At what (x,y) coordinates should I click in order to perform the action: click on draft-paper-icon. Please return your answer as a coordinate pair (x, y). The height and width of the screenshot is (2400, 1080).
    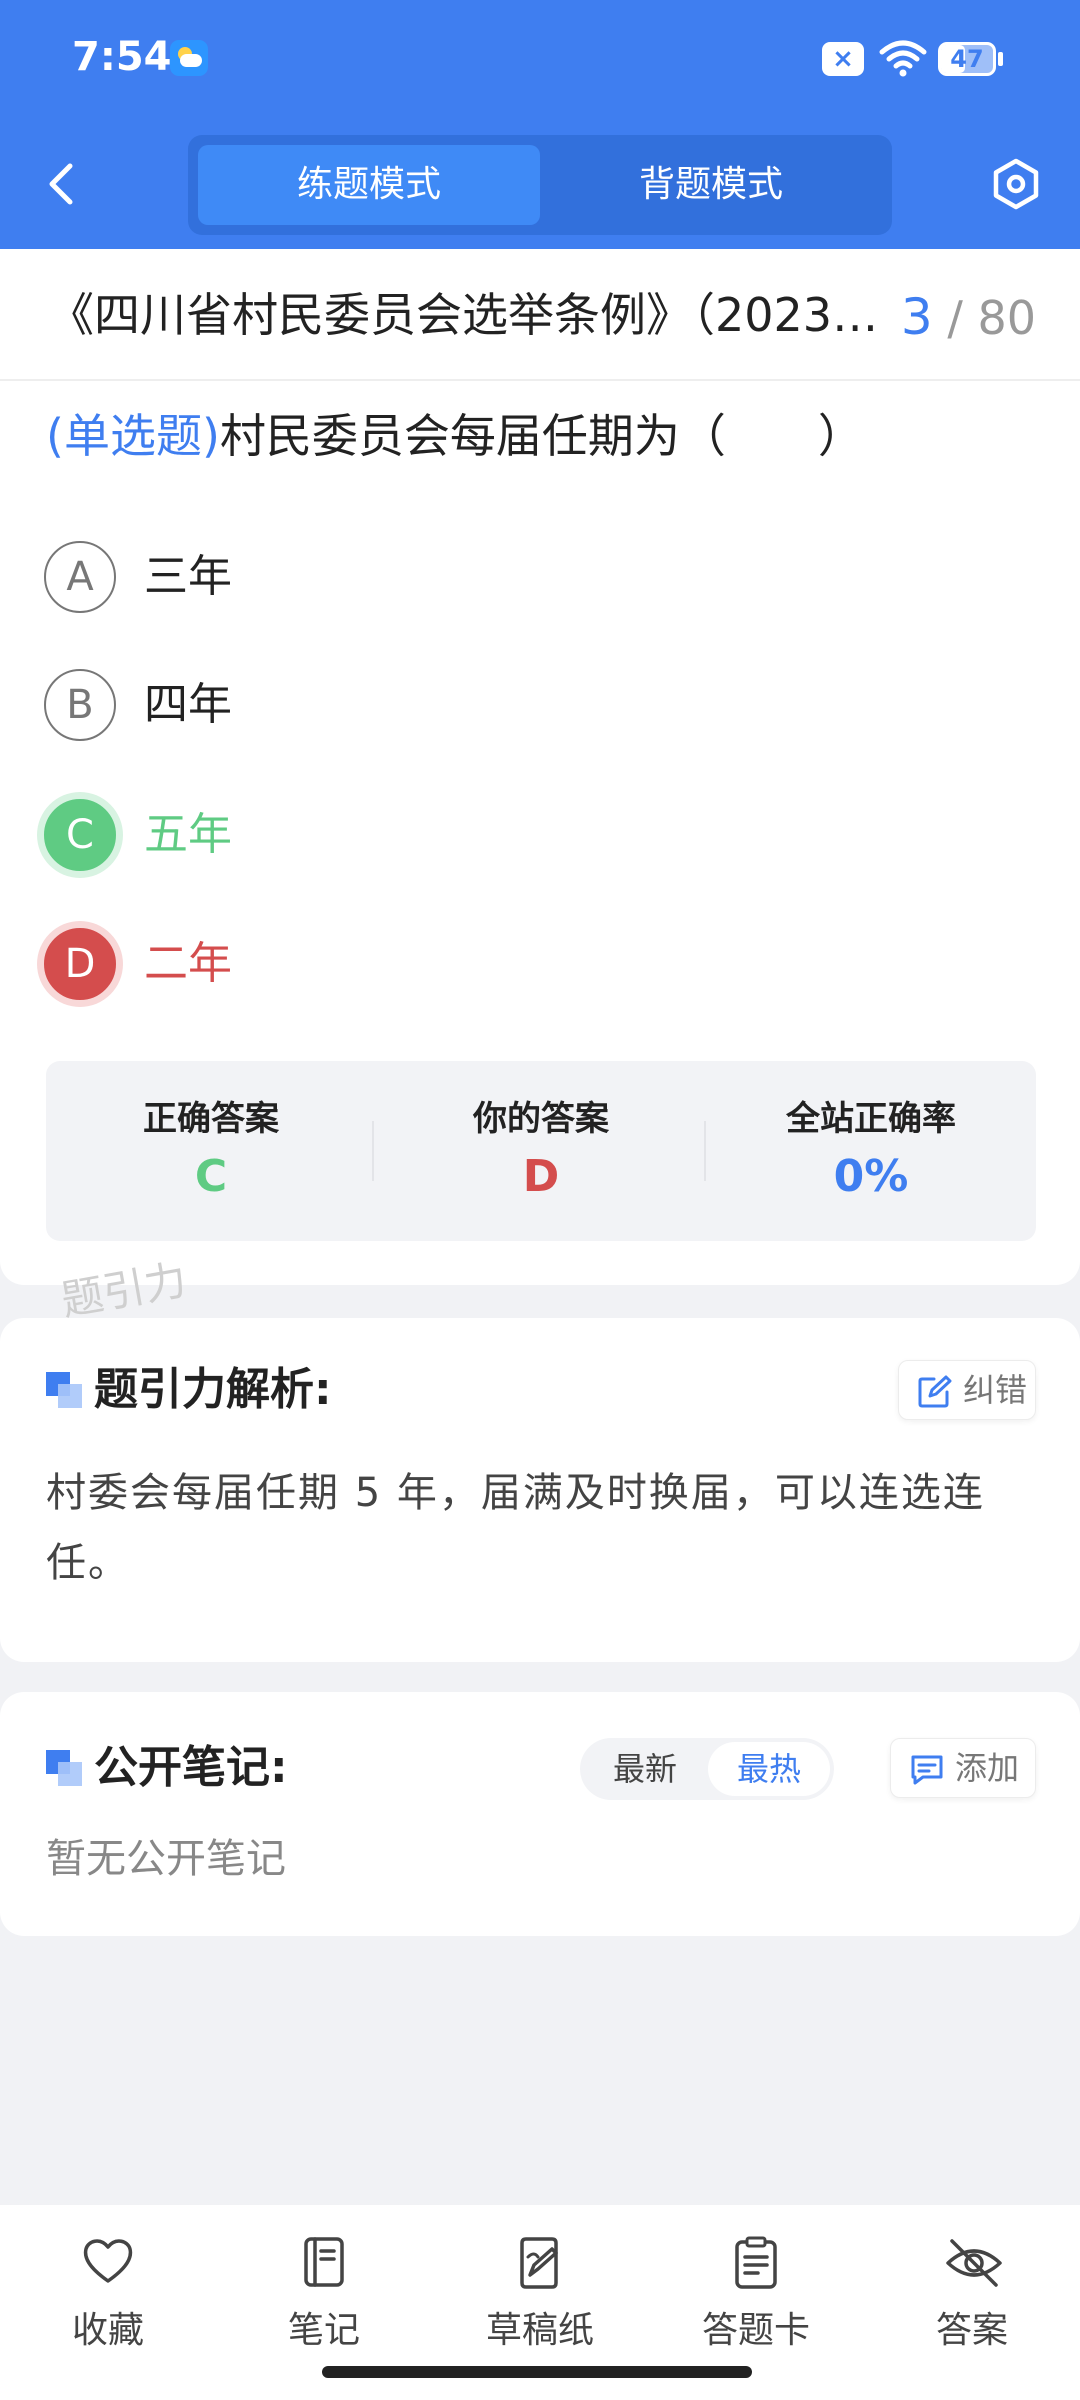
    Looking at the image, I should click on (539, 2263).